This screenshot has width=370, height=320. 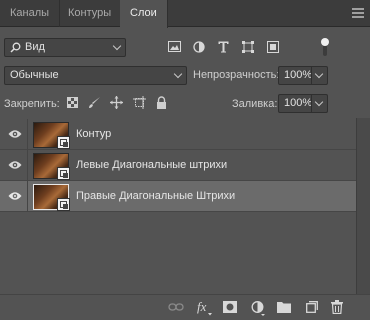 I want to click on delete-layer-icon, so click(x=337, y=307).